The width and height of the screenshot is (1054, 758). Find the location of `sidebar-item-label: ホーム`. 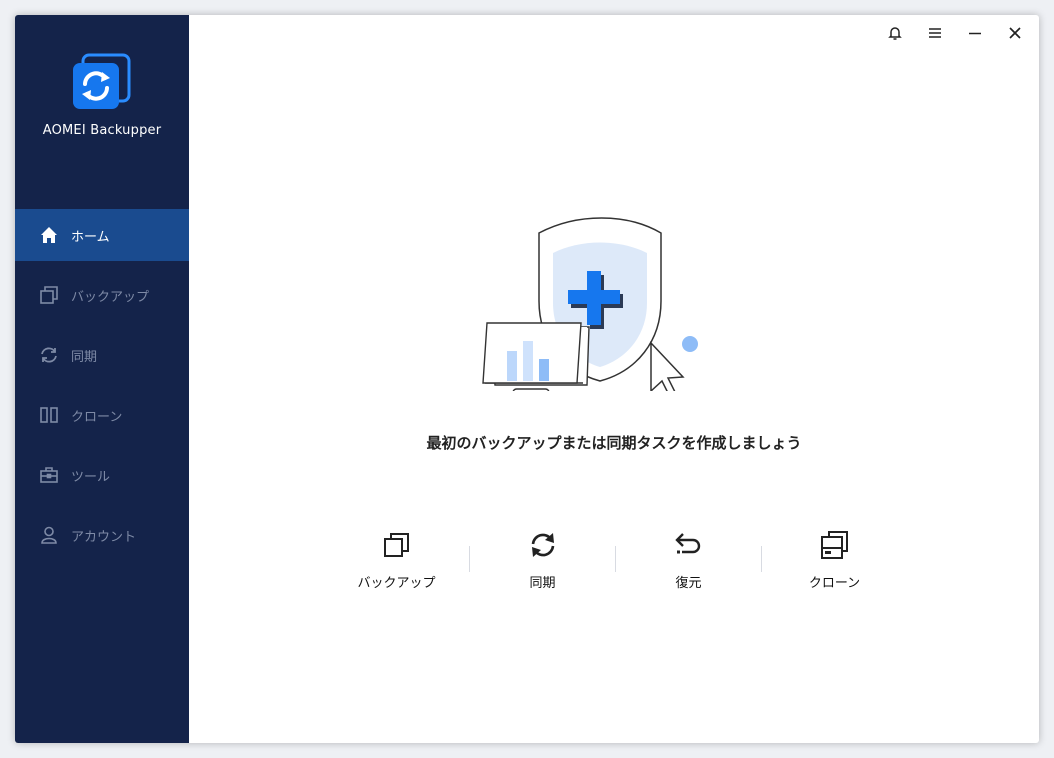

sidebar-item-label: ホーム is located at coordinates (90, 237).